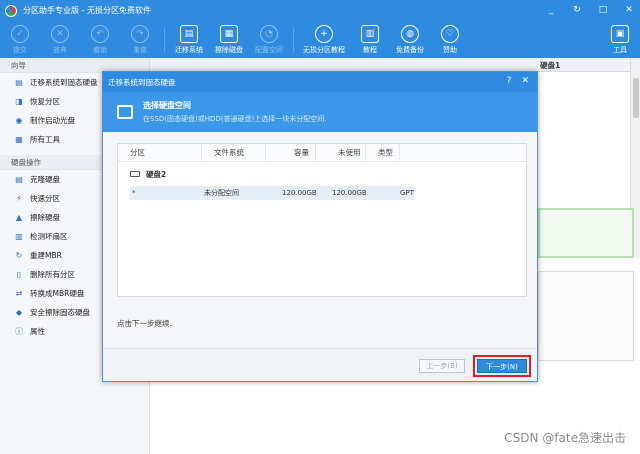 This screenshot has height=454, width=640. Describe the element at coordinates (125, 112) in the screenshot. I see `ssd-icon` at that location.